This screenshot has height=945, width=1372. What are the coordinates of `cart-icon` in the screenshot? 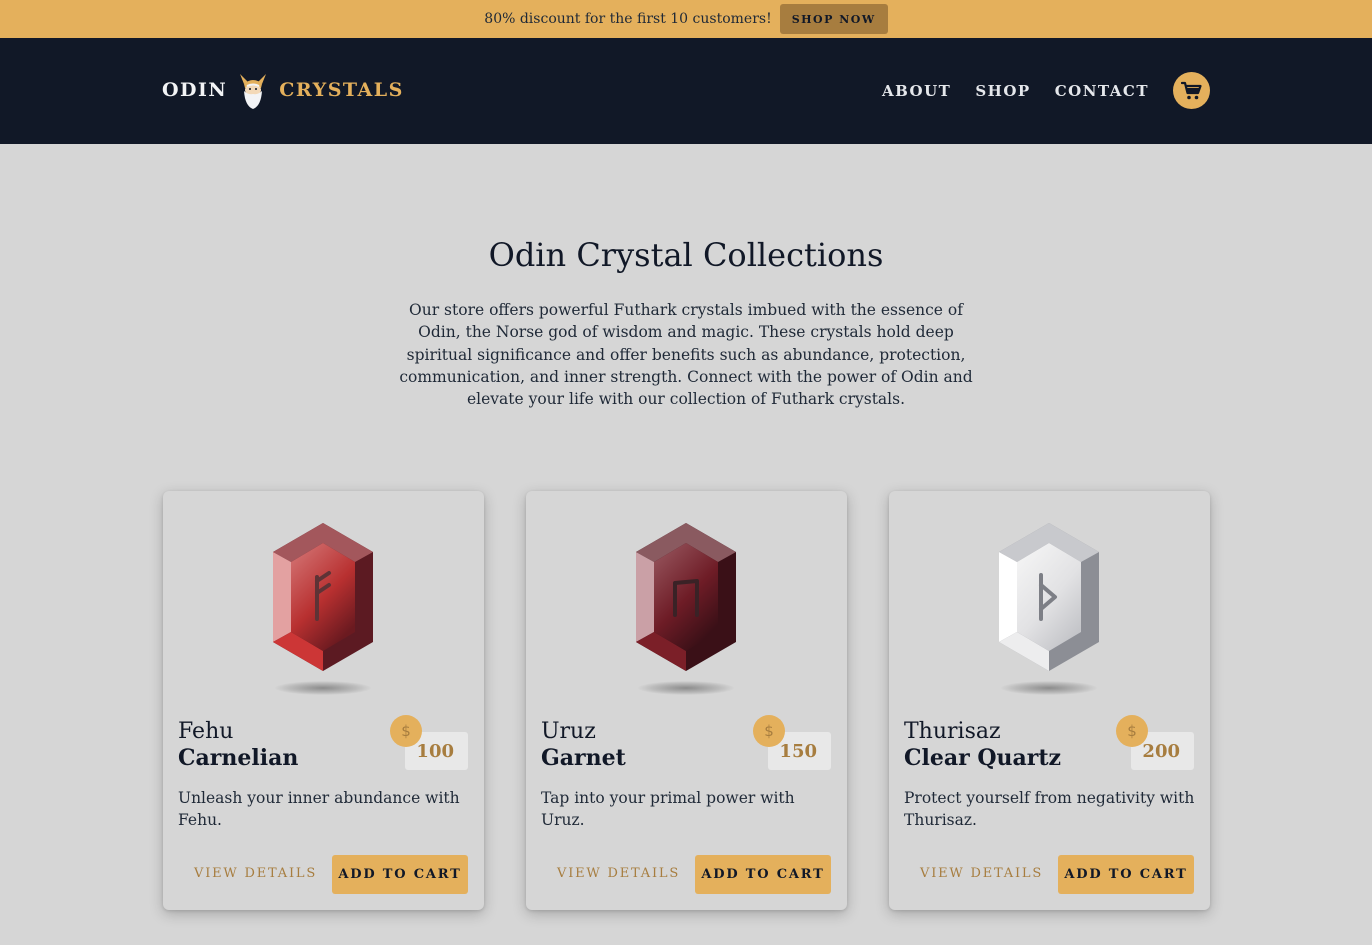 It's located at (1191, 90).